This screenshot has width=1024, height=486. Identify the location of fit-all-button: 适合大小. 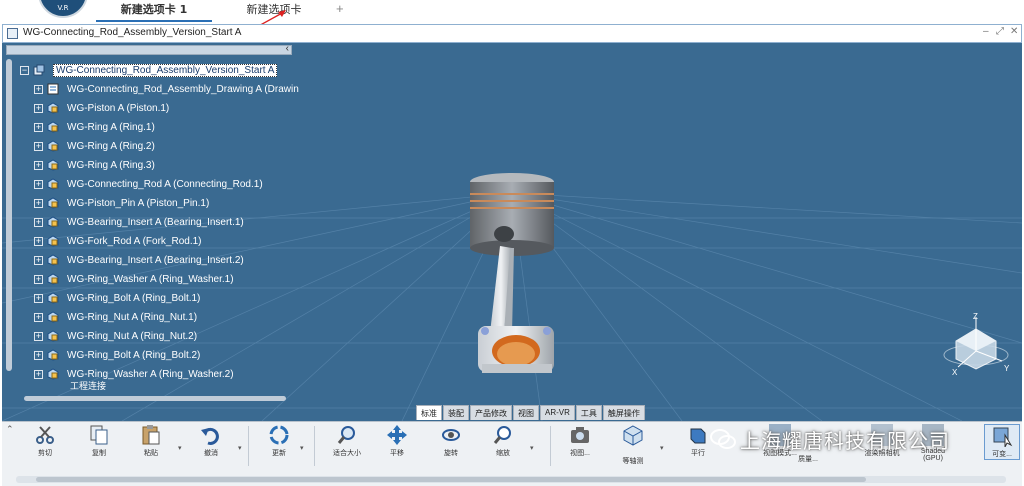
(347, 441).